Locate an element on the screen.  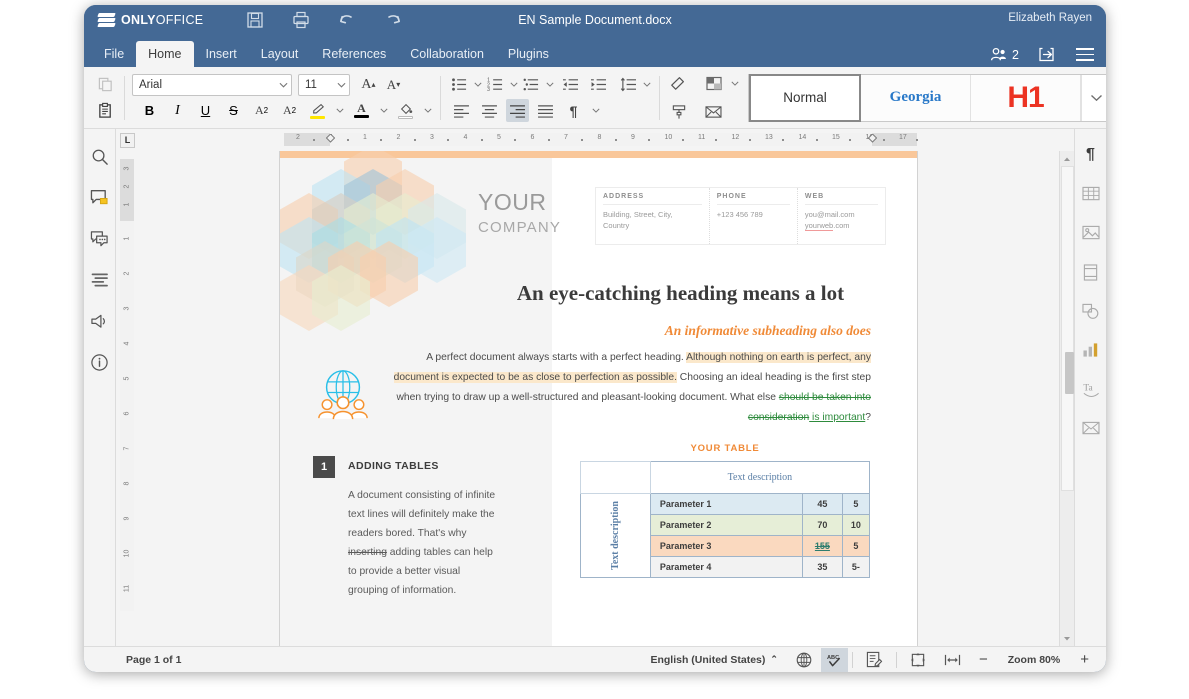
shading-color-caret is located at coordinates (427, 110).